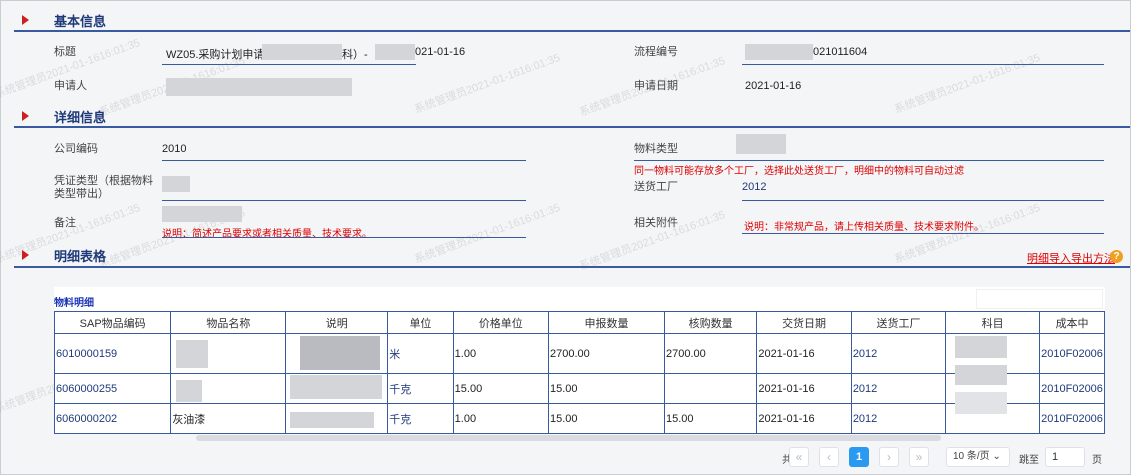  I want to click on help-icon: ?, so click(1116, 256).